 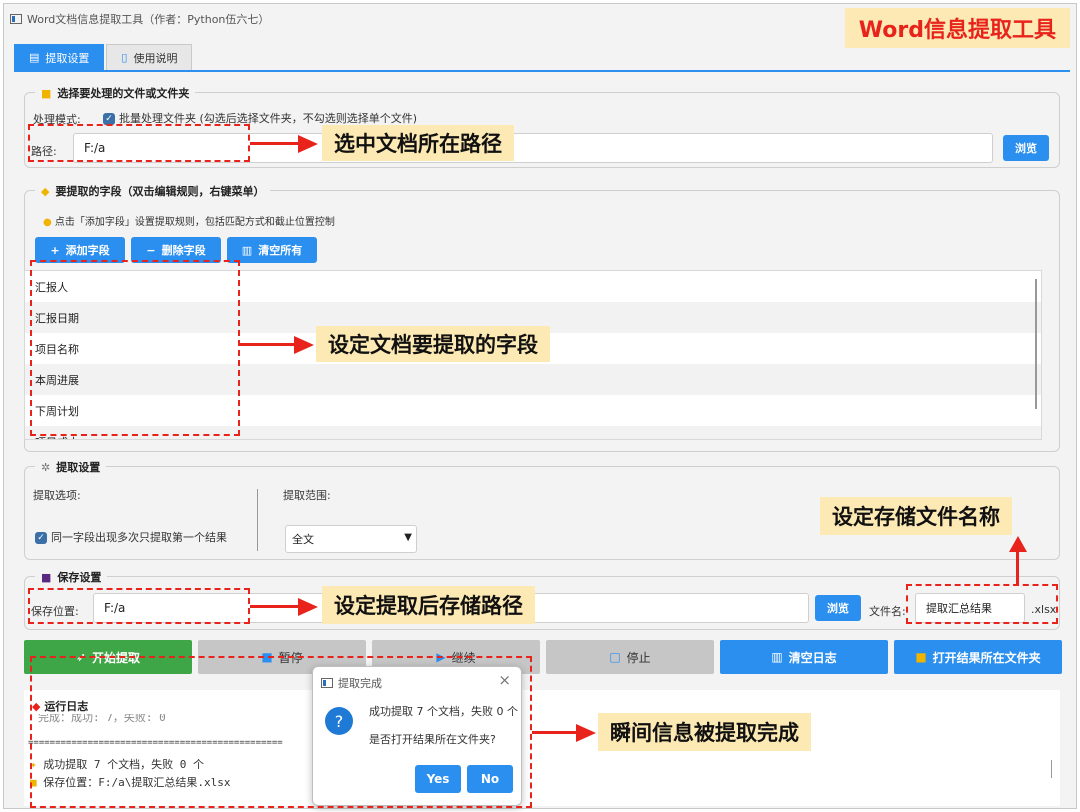 What do you see at coordinates (46, 577) in the screenshot?
I see `save-icon: ■` at bounding box center [46, 577].